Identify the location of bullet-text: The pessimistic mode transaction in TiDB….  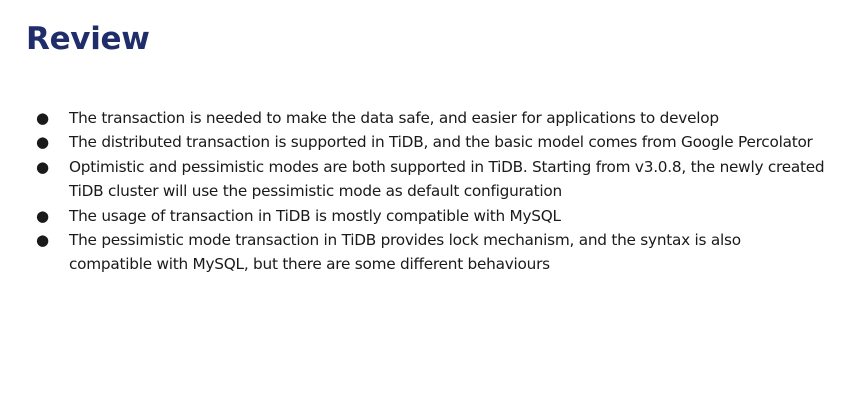
(405, 252).